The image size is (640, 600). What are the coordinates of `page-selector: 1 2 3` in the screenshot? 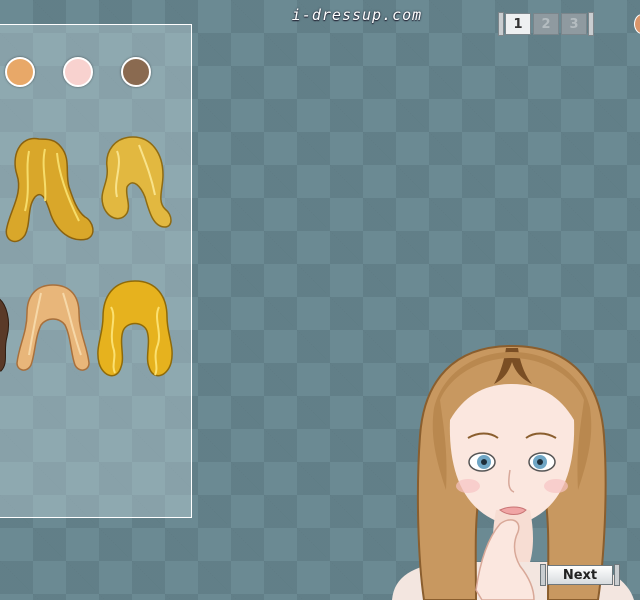 It's located at (546, 24).